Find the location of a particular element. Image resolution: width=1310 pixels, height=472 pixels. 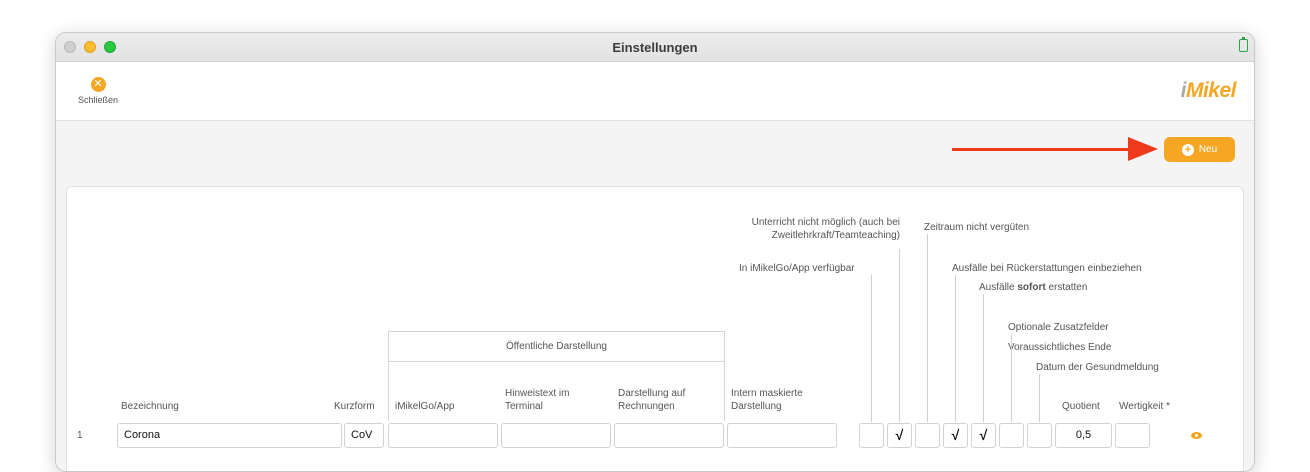

header-app-verfuegbar: In iMikelGo/App verfügbar is located at coordinates (797, 268).